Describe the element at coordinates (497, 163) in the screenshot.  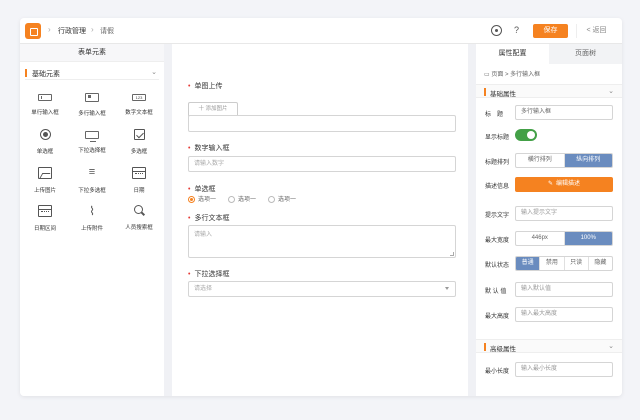
I see `prop-title-layout-label: 标题排列` at that location.